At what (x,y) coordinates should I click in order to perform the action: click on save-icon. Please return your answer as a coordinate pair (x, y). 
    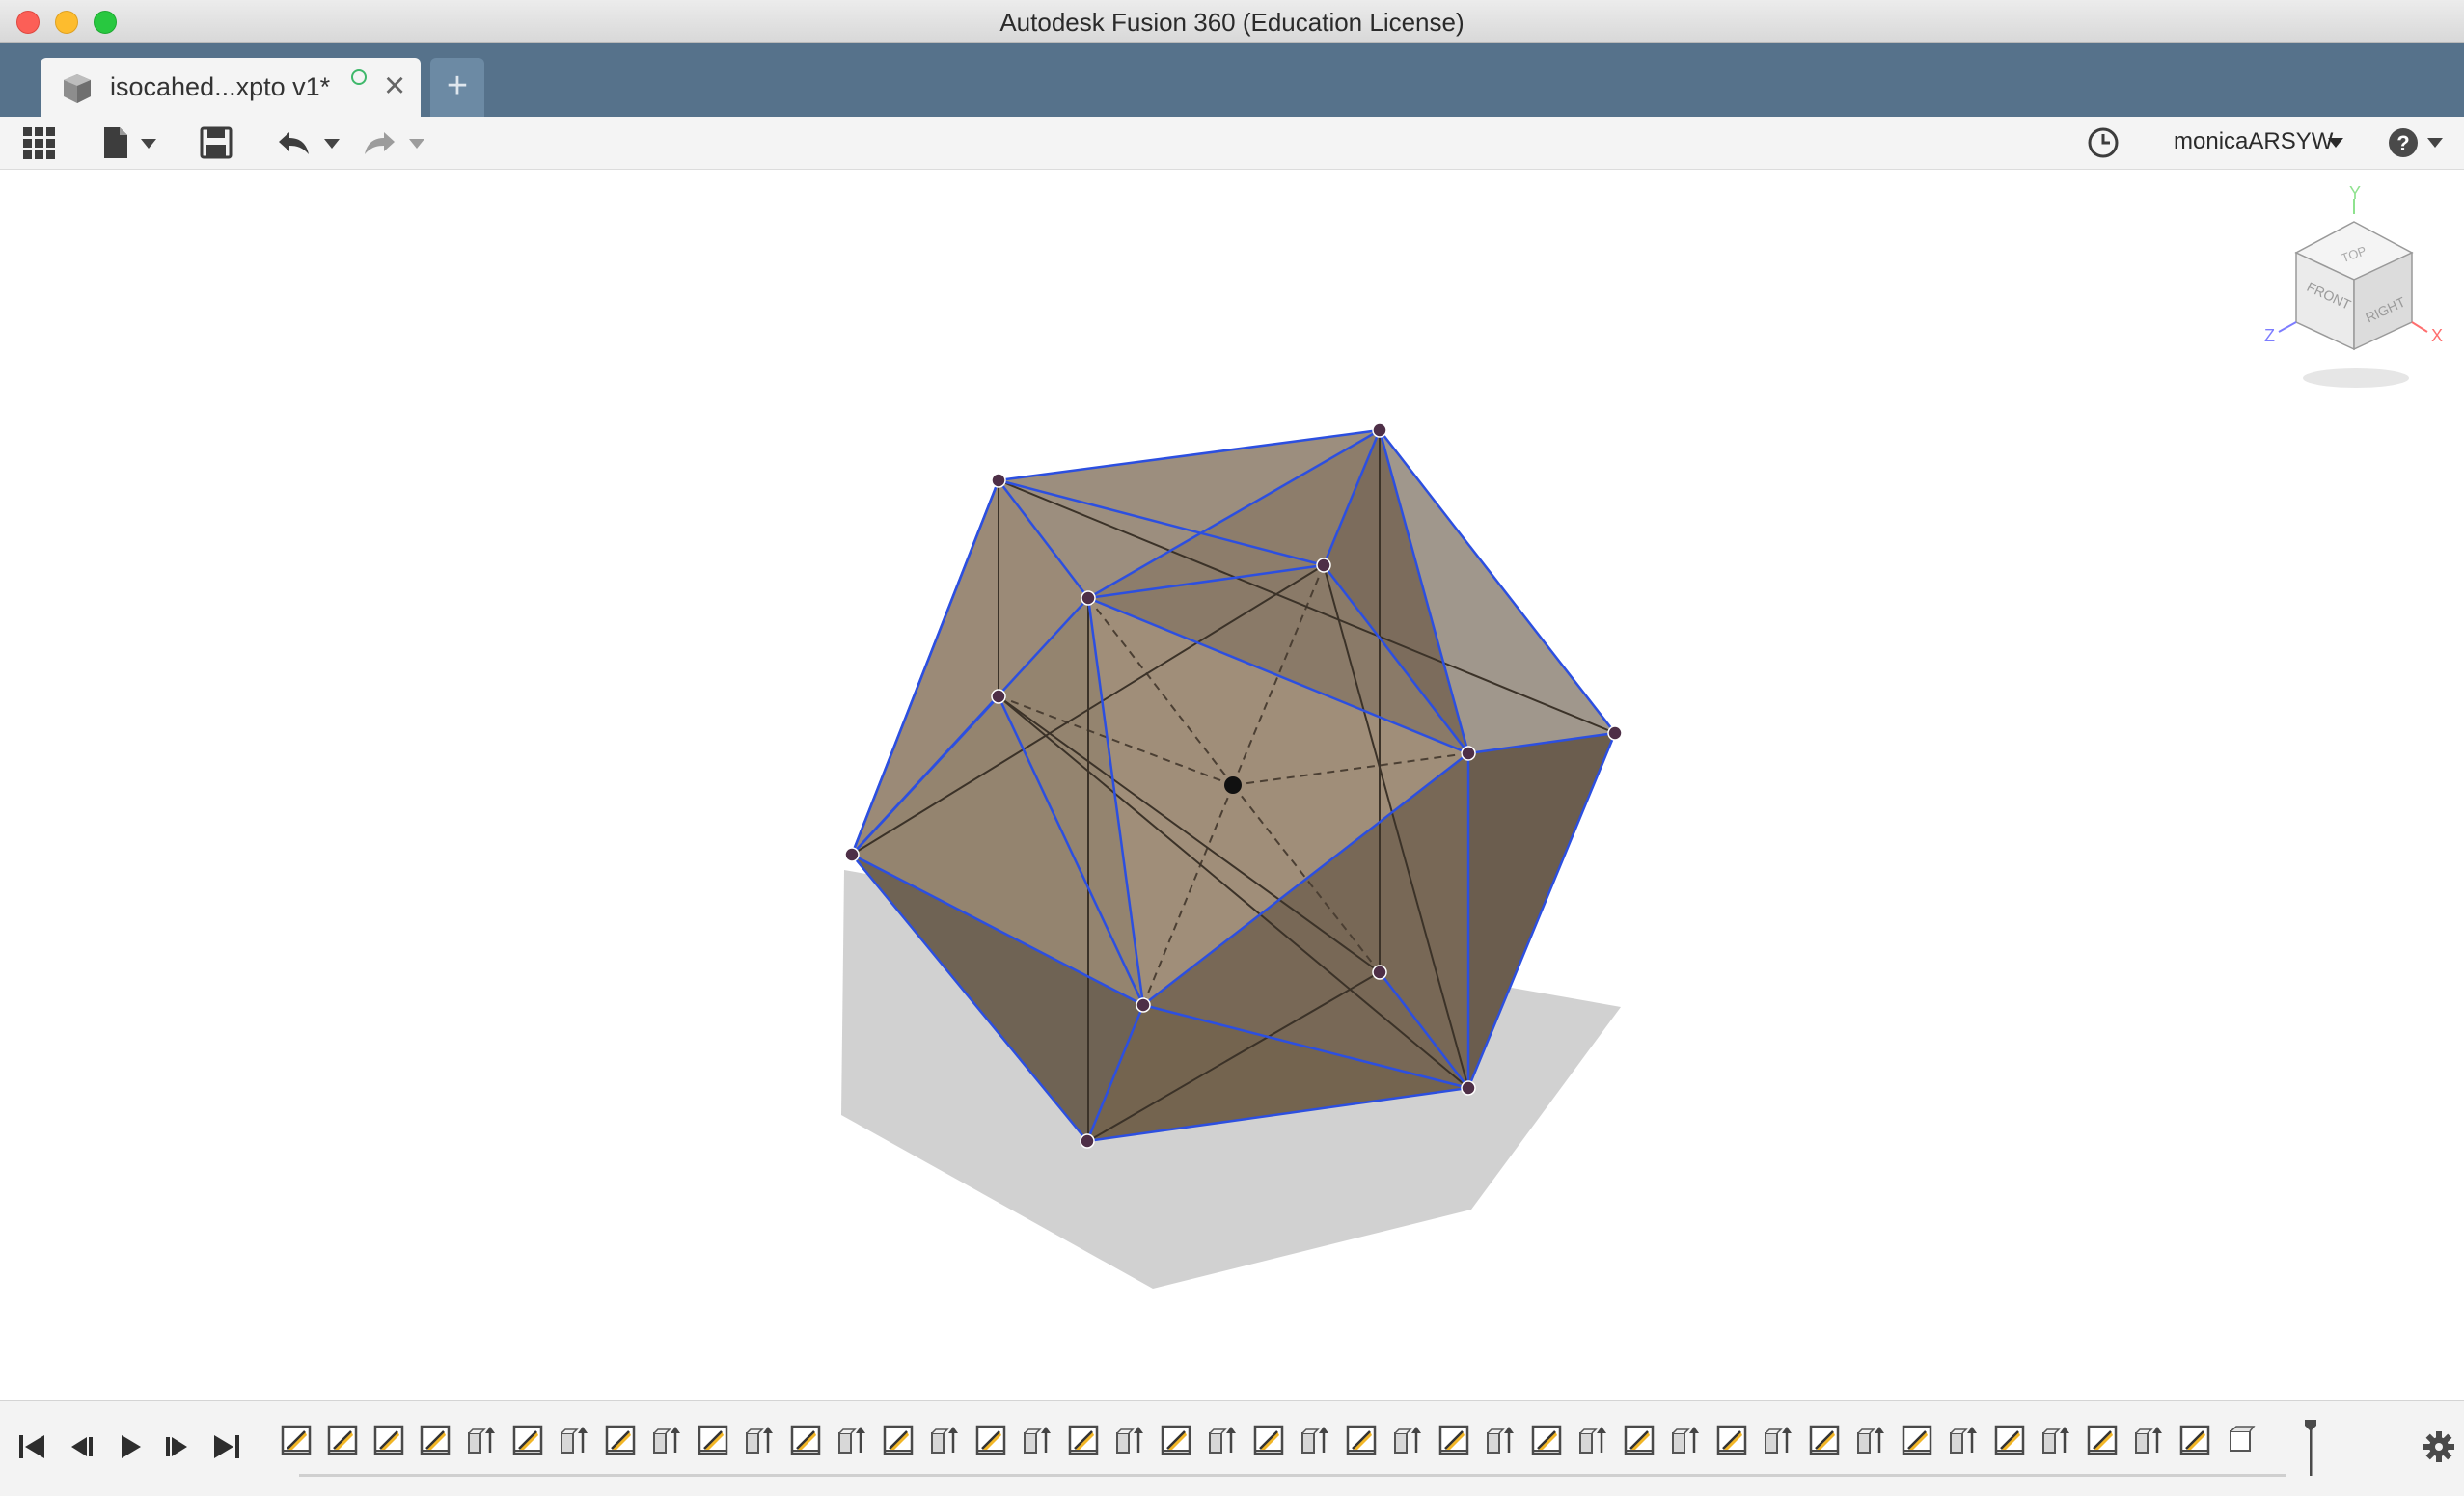
    Looking at the image, I should click on (216, 142).